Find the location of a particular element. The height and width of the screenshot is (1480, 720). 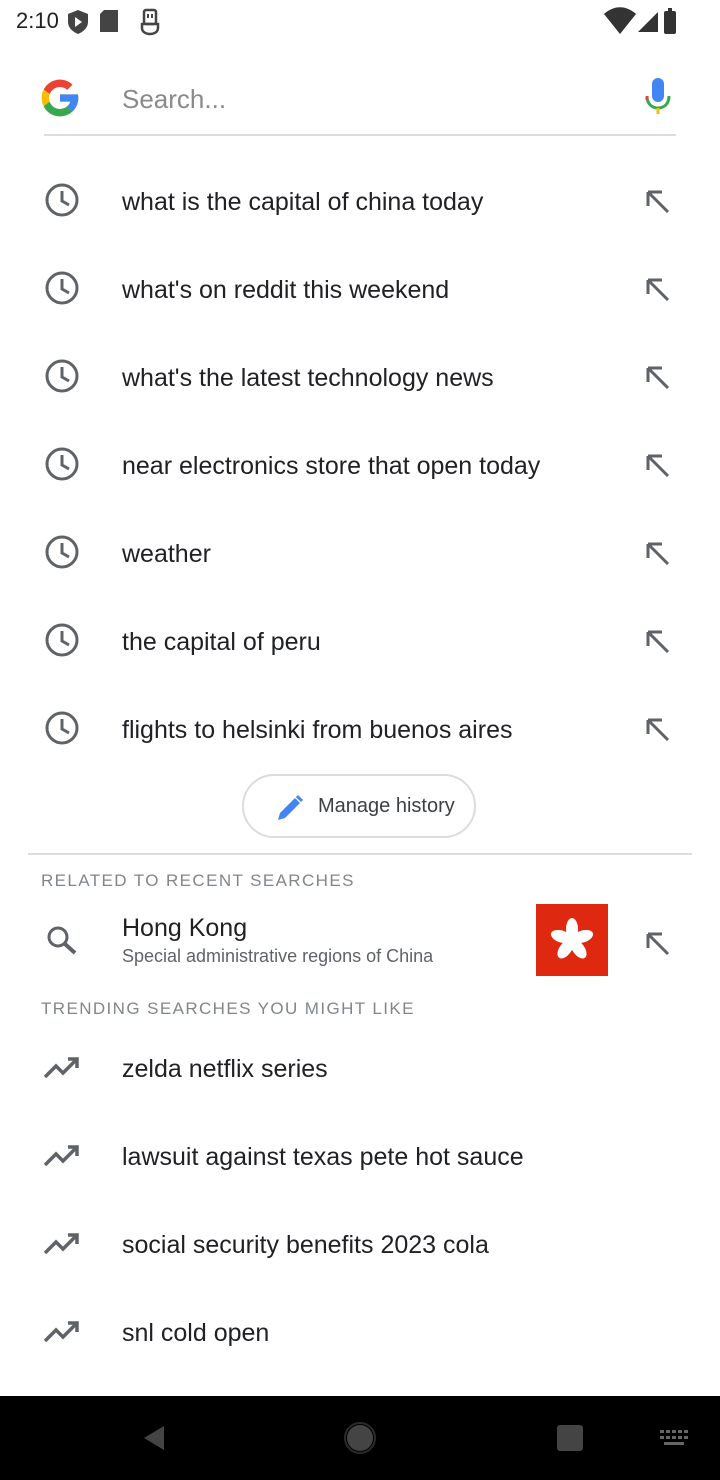

keyboard-icon is located at coordinates (674, 1438).